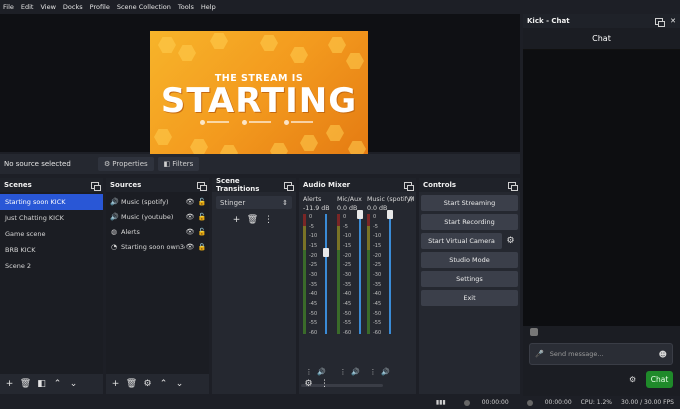 Image resolution: width=680 pixels, height=409 pixels. I want to click on menu-scene-collection: Scene Collection, so click(144, 7).